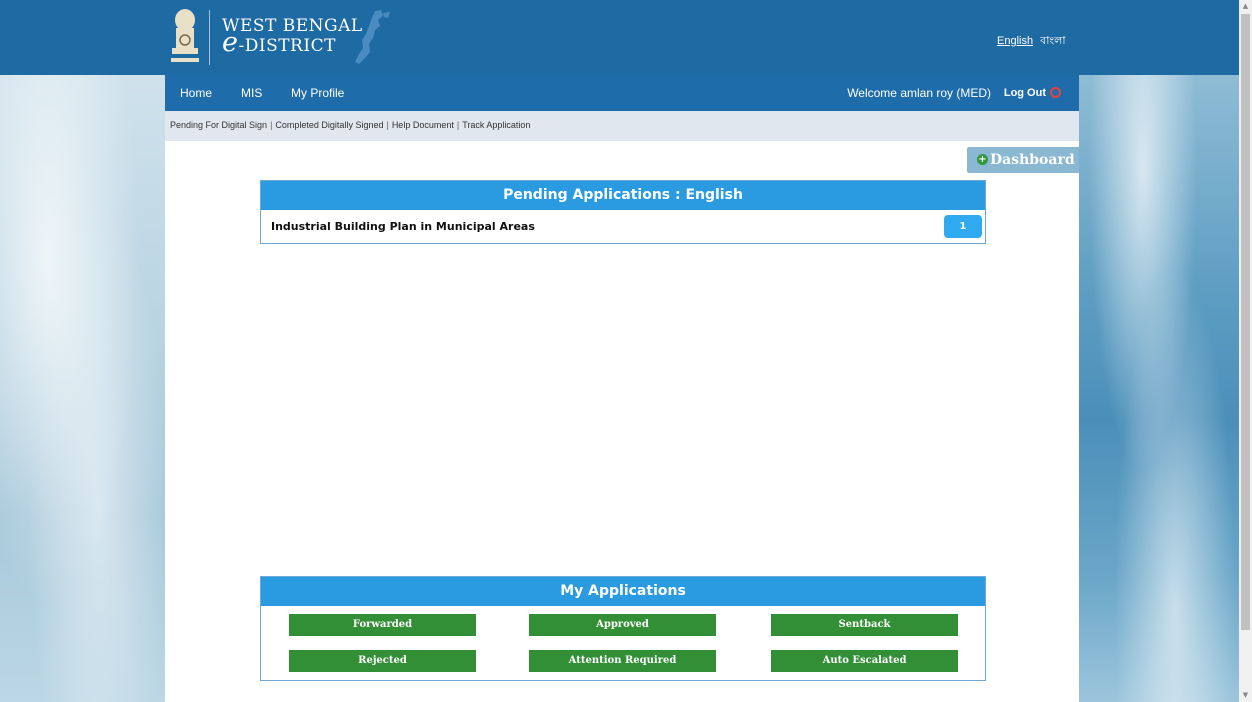  What do you see at coordinates (317, 93) in the screenshot?
I see `nav-my-profile: My Profile` at bounding box center [317, 93].